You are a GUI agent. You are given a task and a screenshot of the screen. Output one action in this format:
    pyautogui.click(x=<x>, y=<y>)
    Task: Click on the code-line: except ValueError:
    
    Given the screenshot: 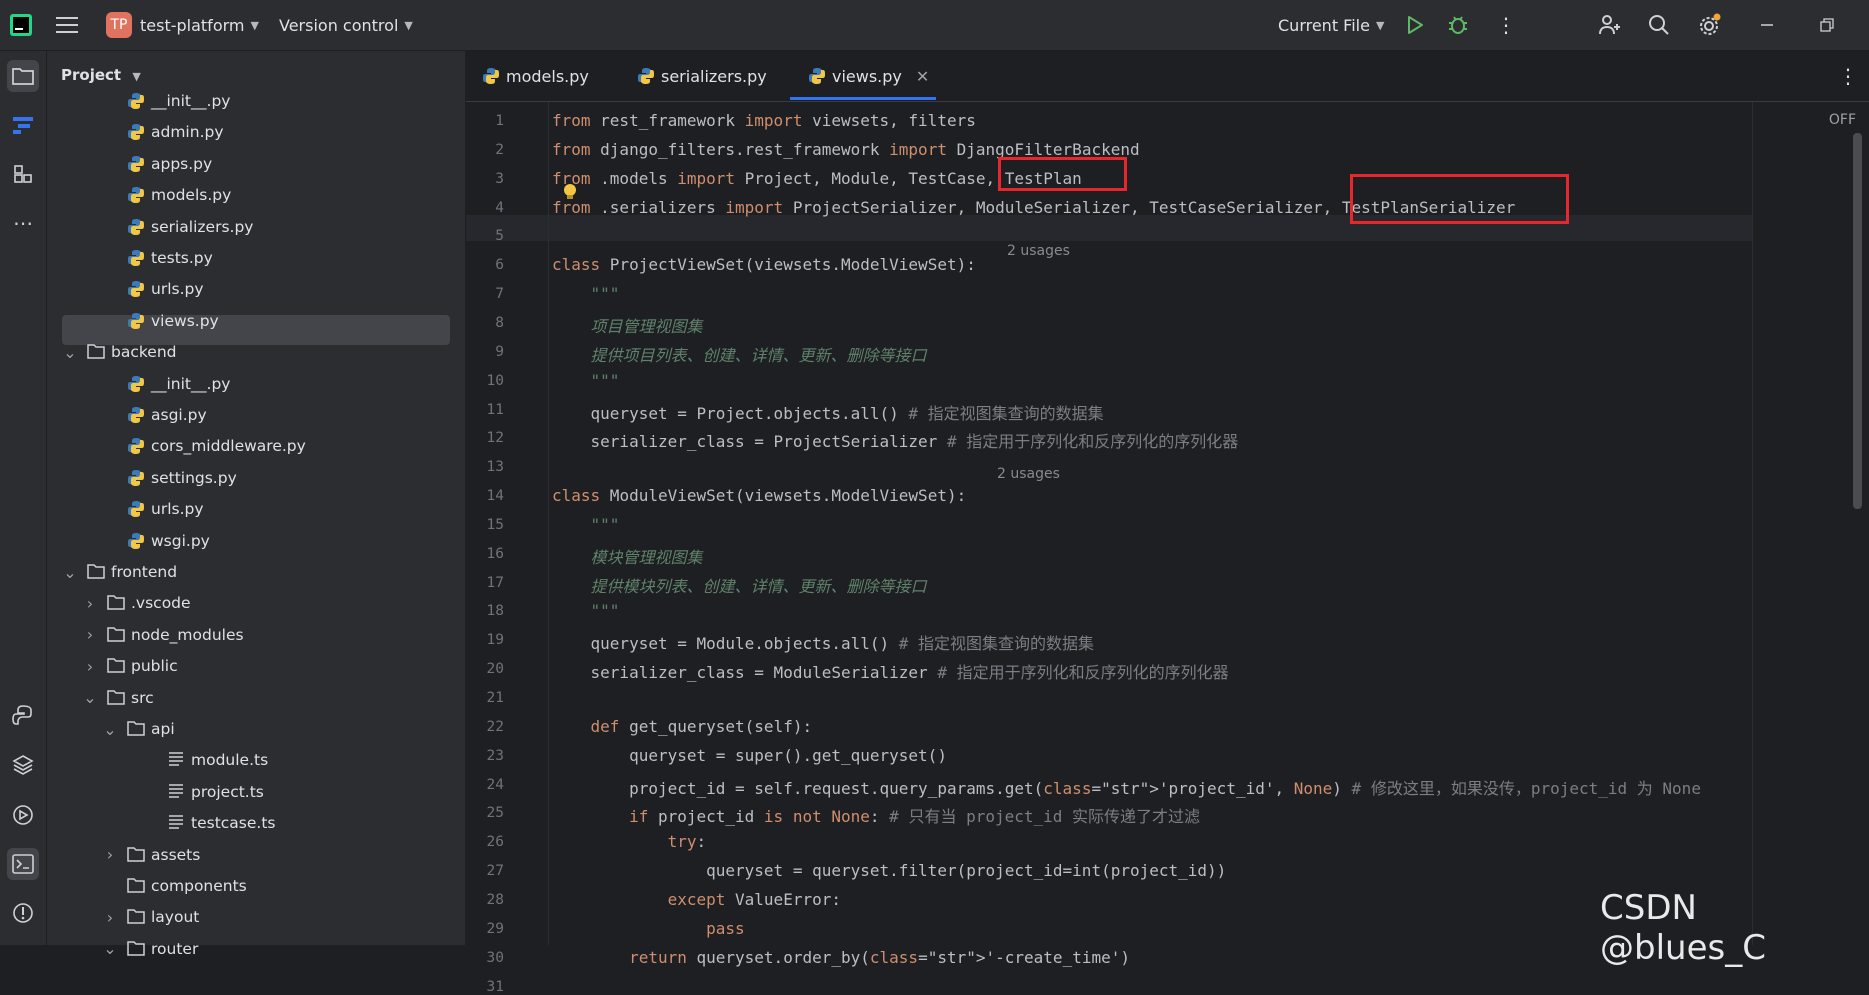 What is the action you would take?
    pyautogui.click(x=696, y=899)
    